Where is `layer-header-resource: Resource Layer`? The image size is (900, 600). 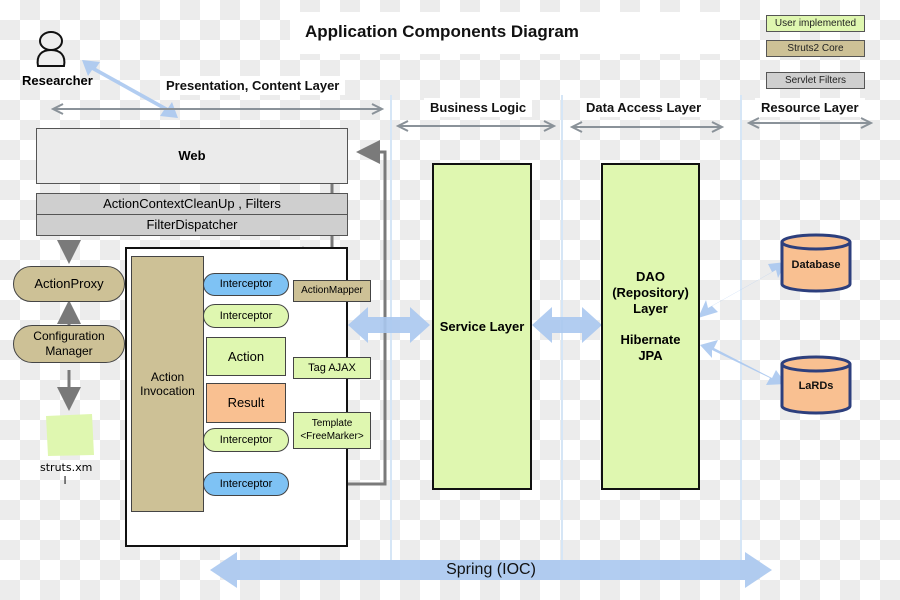 layer-header-resource: Resource Layer is located at coordinates (810, 107).